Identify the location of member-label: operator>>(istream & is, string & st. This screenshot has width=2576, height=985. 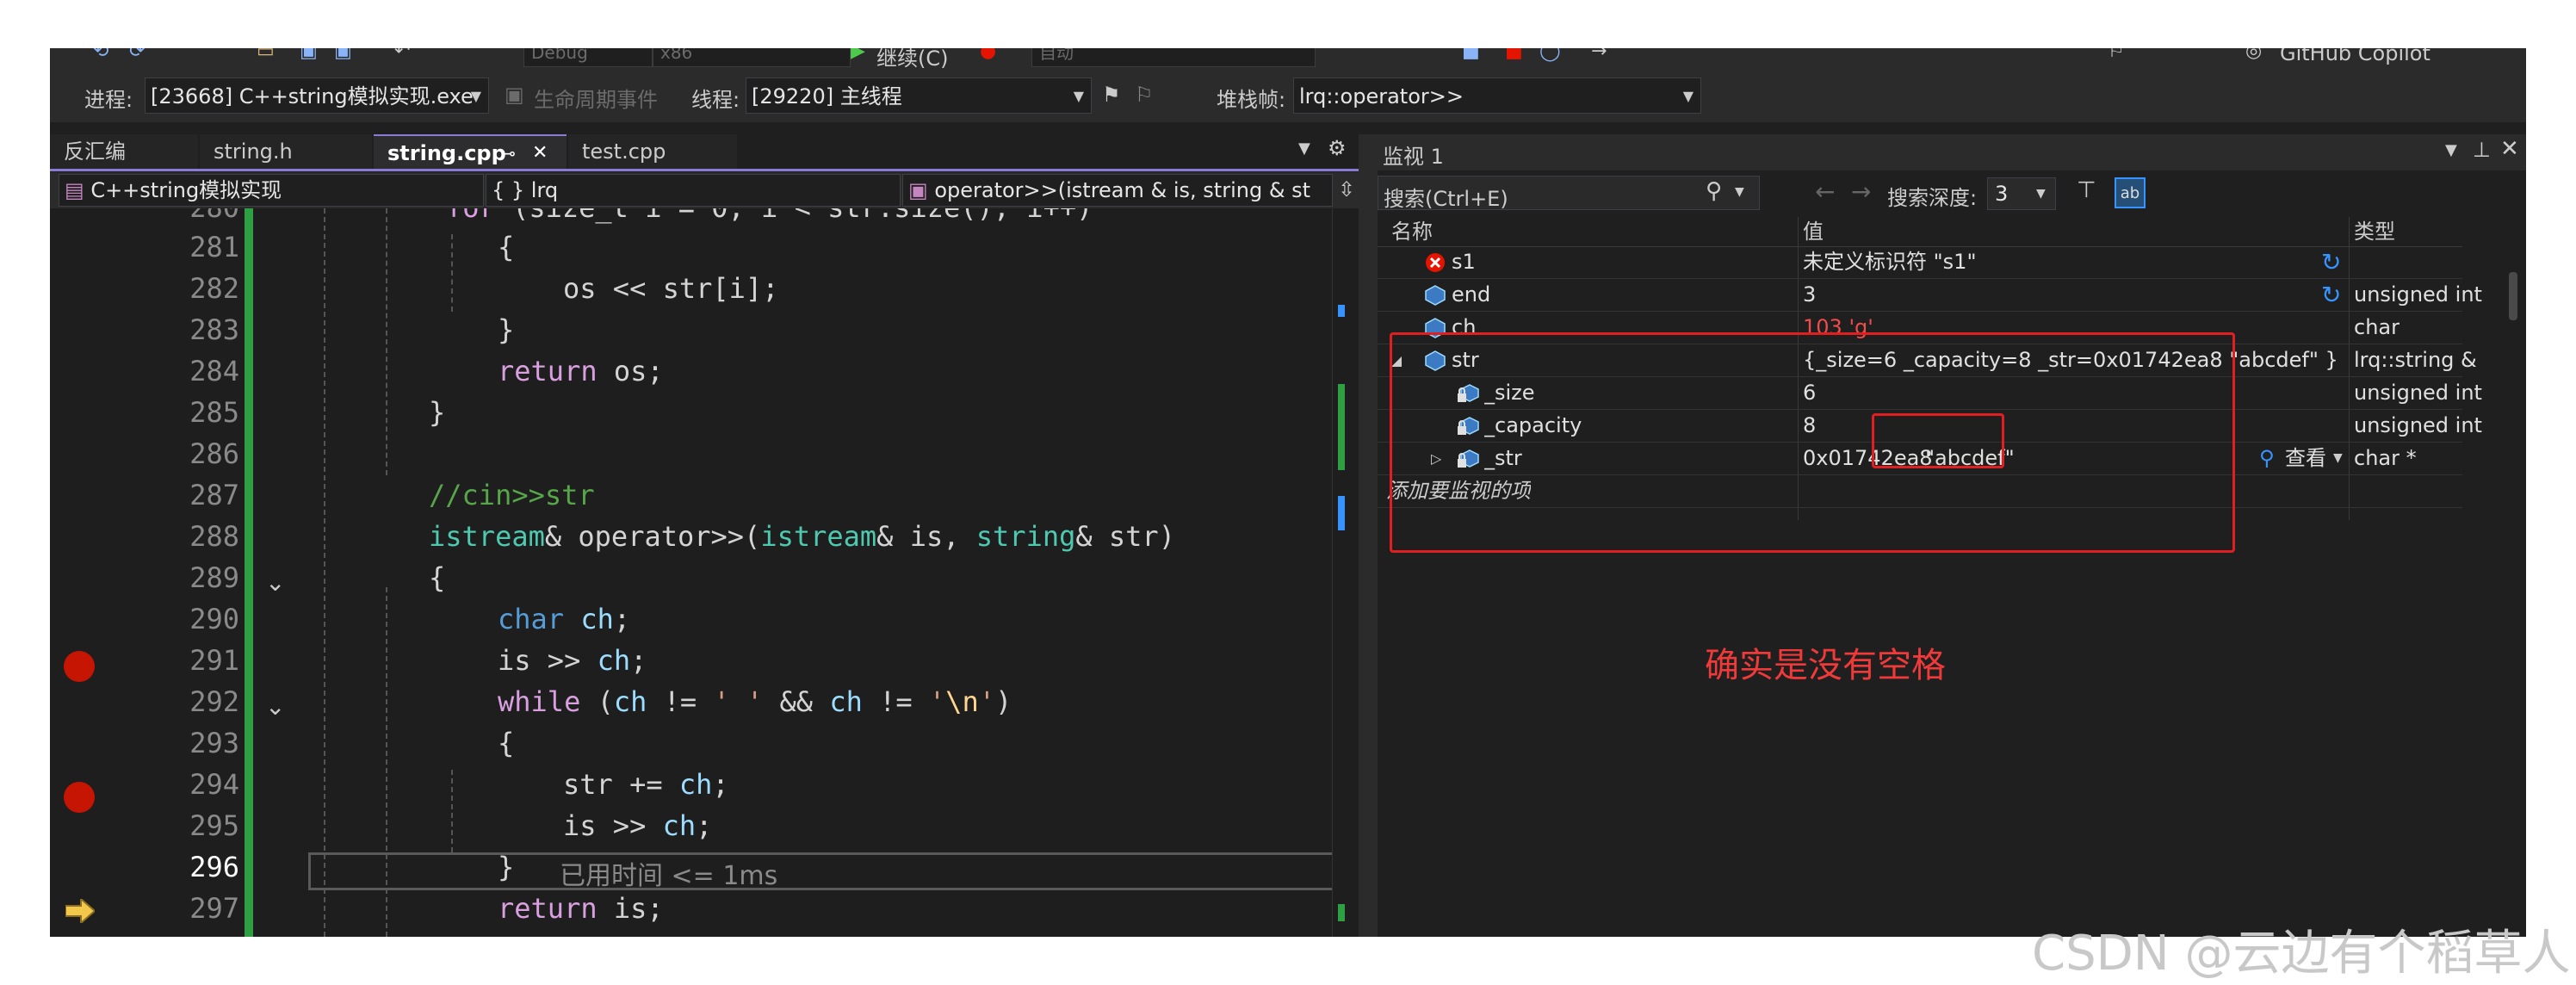
(1122, 190).